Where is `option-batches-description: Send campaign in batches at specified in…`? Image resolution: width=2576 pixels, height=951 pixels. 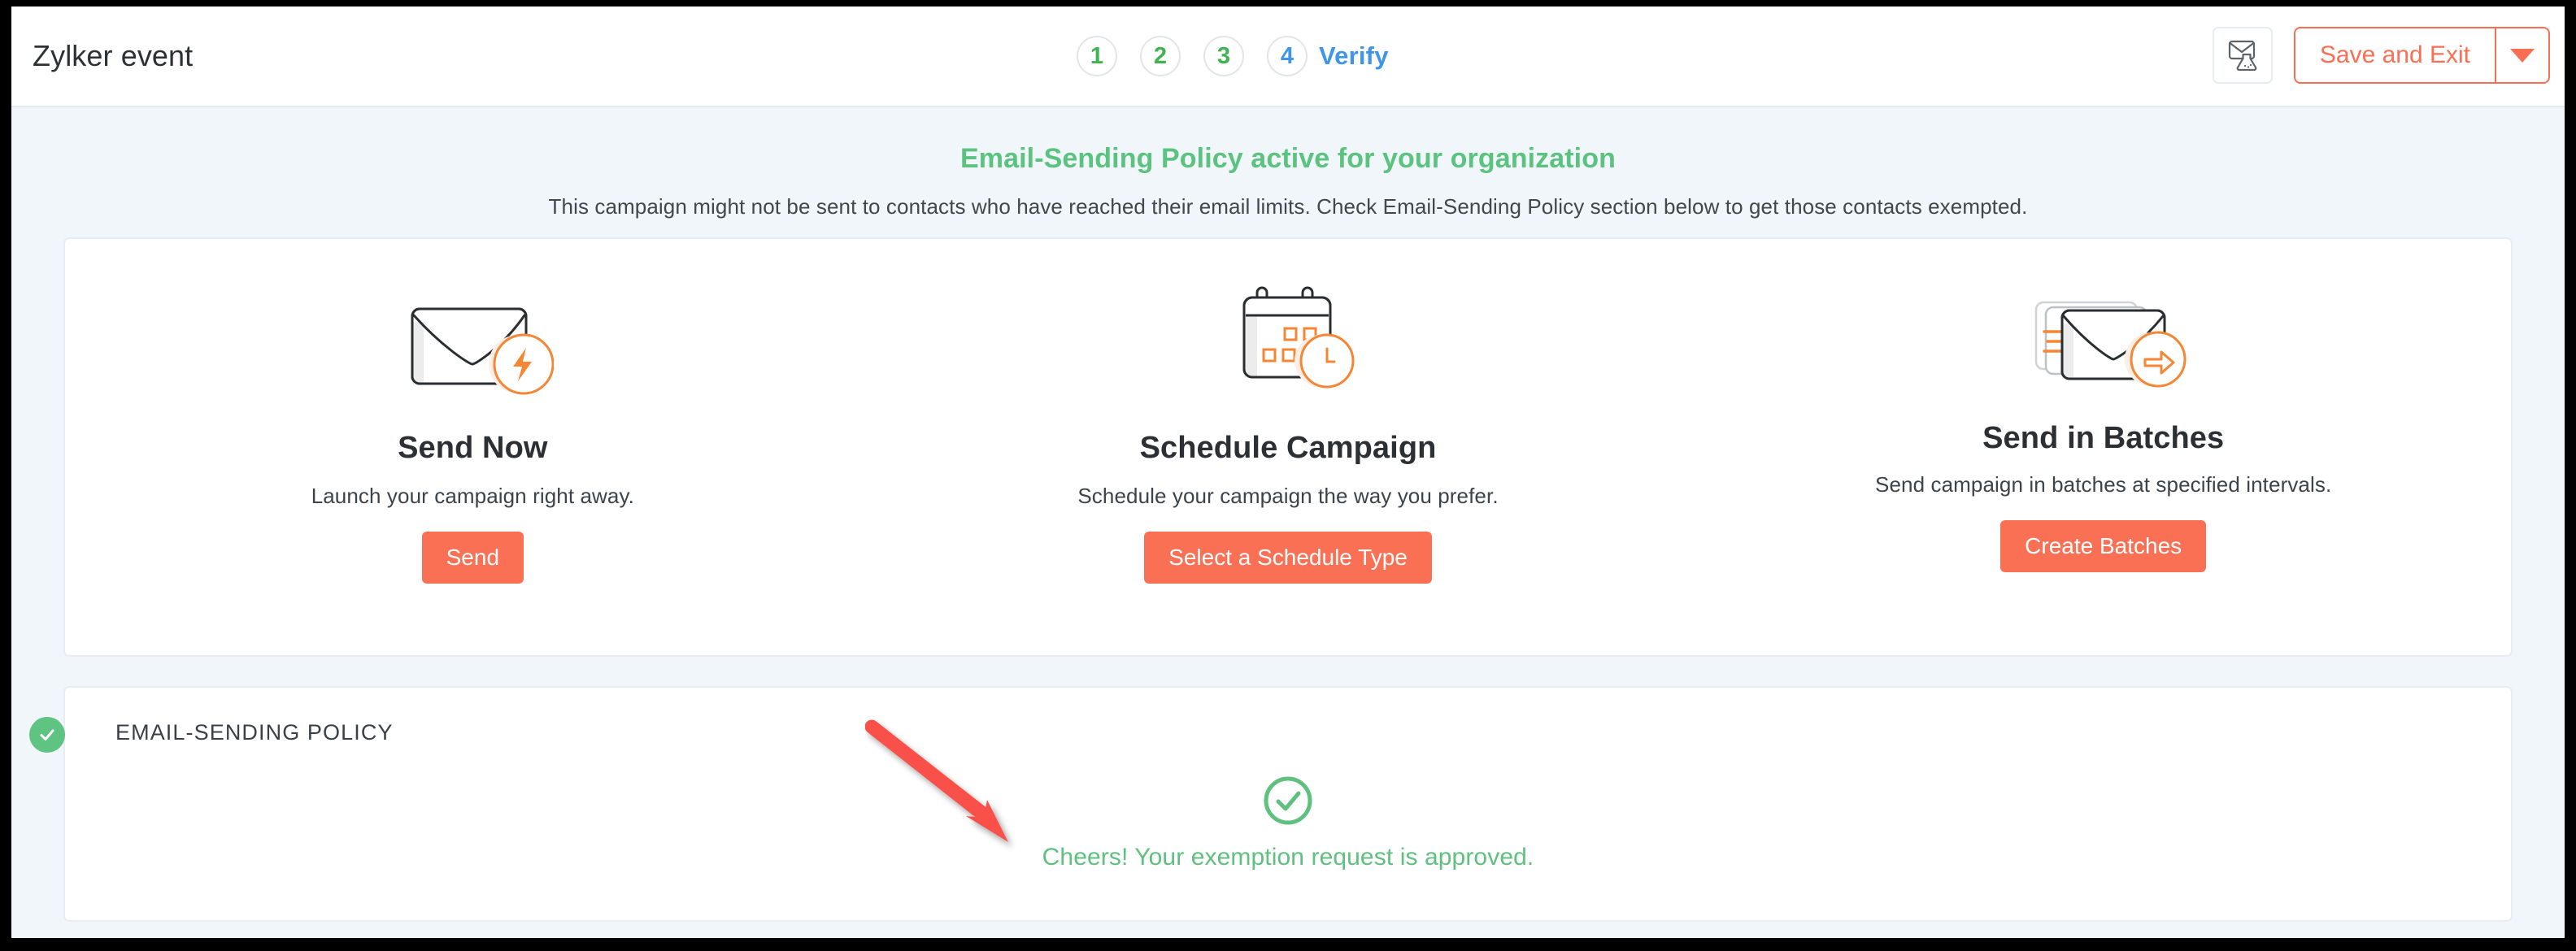
option-batches-description: Send campaign in batches at specified in… is located at coordinates (2103, 484).